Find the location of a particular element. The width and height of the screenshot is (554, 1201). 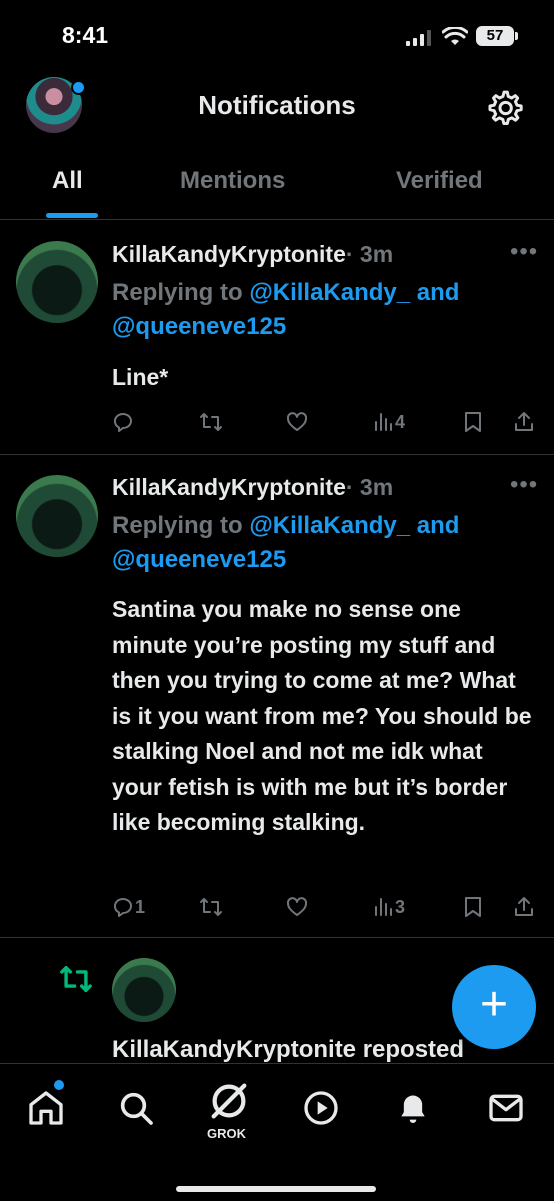

plus-icon: + is located at coordinates (494, 1004).